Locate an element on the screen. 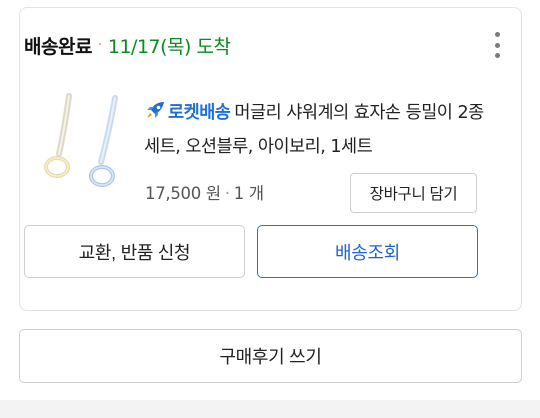  product-price: 17,500 원 is located at coordinates (183, 193).